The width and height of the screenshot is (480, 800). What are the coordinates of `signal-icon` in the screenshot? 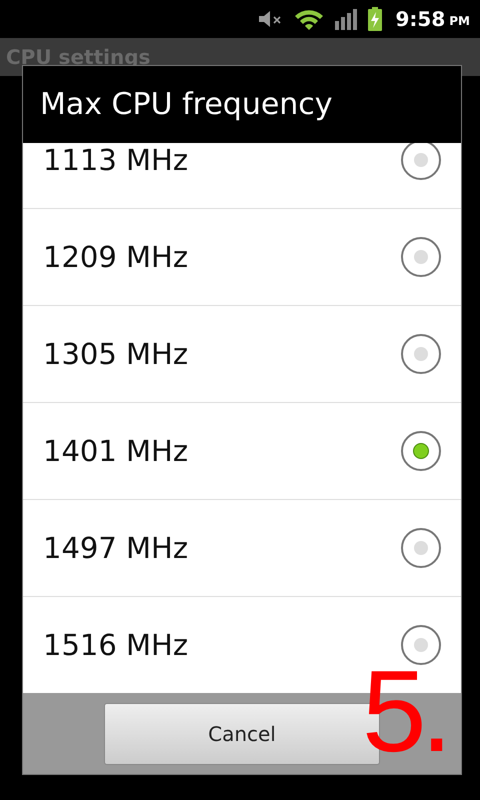 It's located at (346, 19).